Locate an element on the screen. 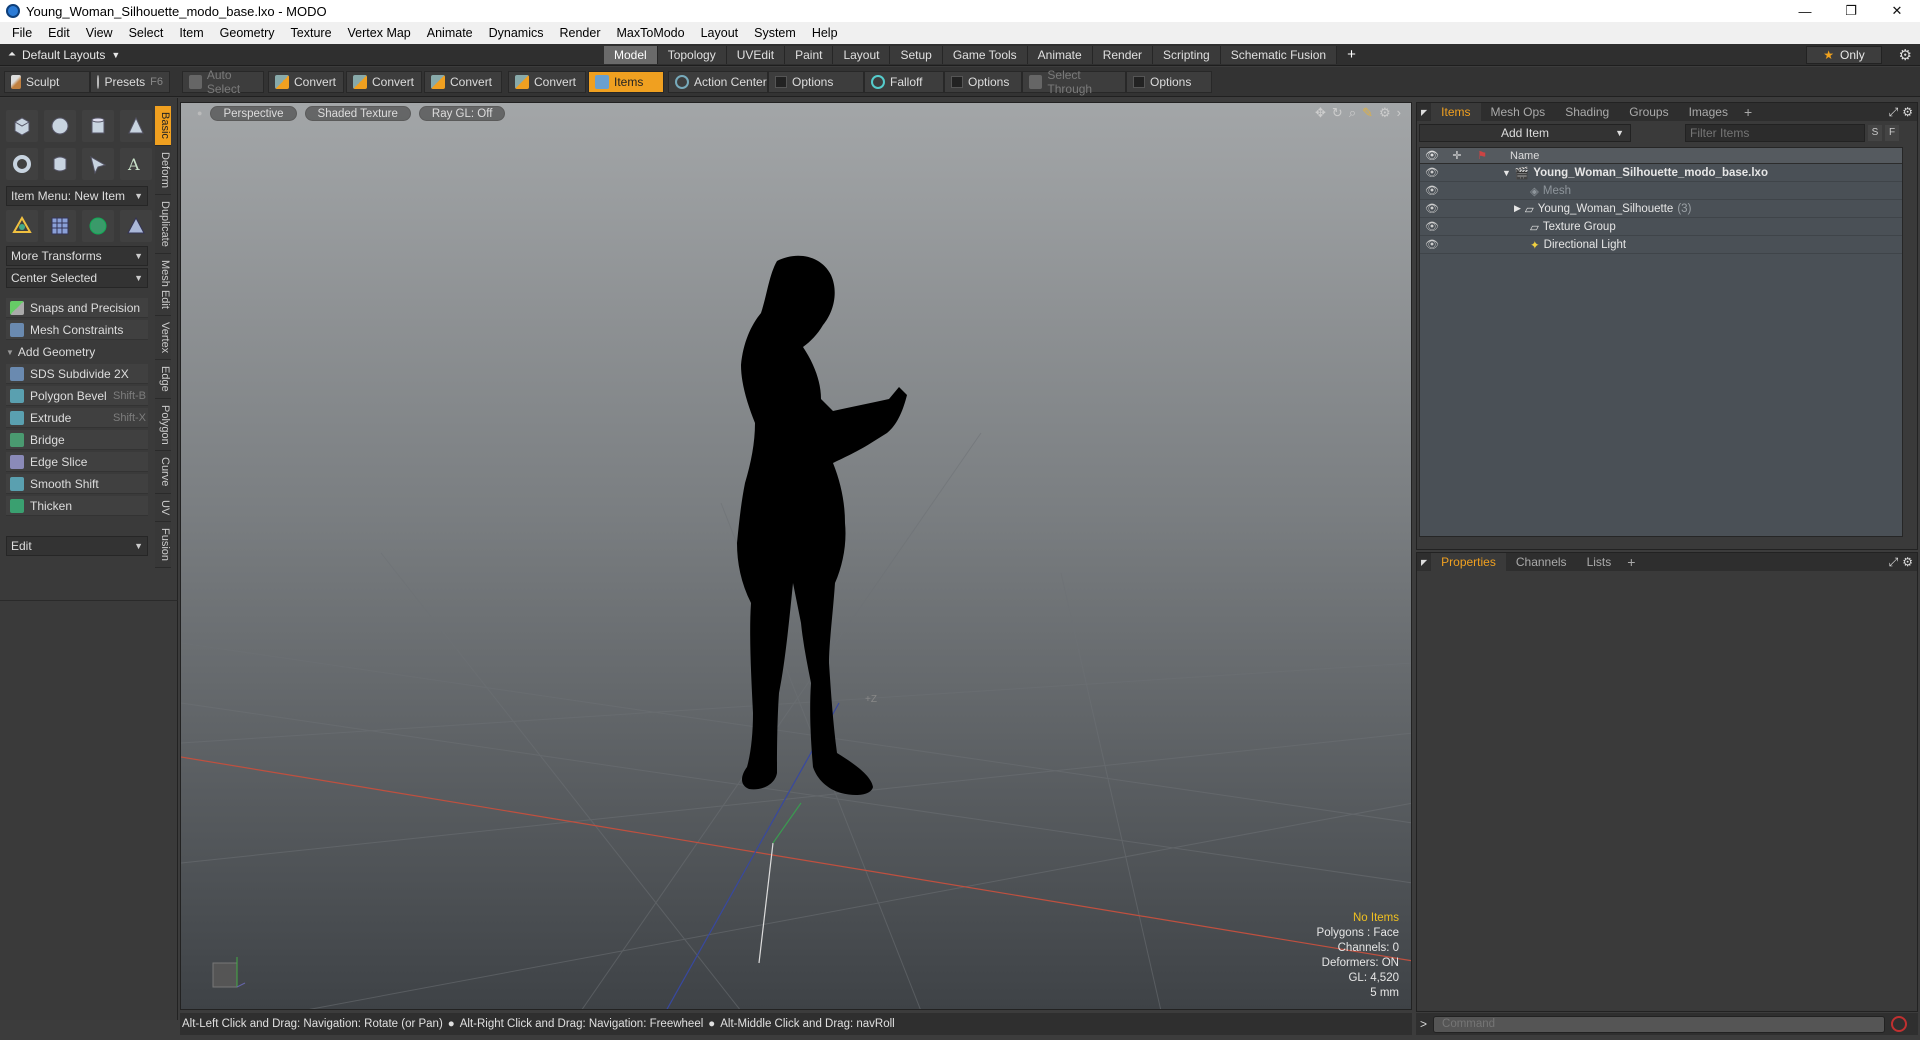 The height and width of the screenshot is (1040, 1920). edge-slice-button: Edge Slice is located at coordinates (77, 462).